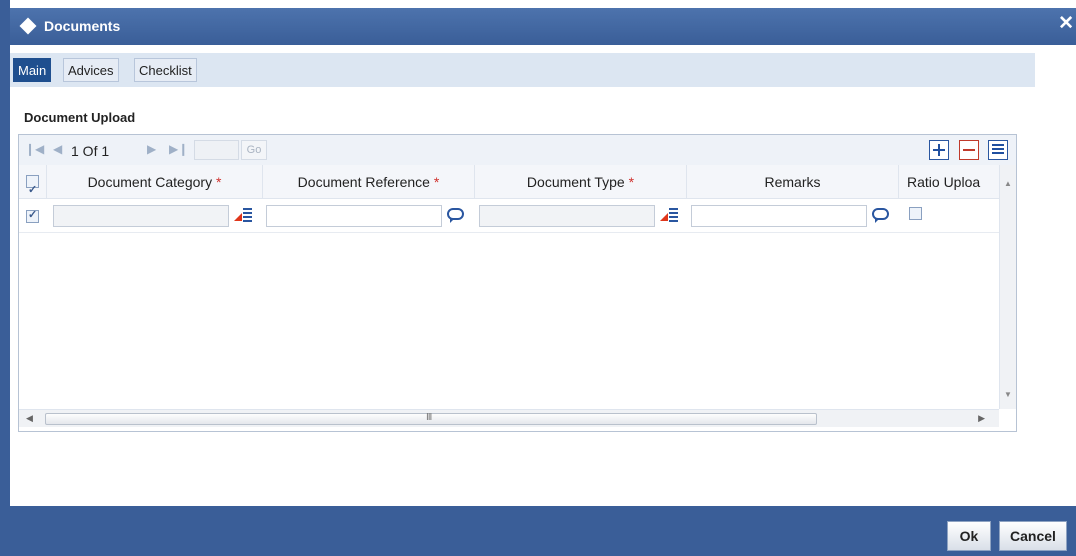 The width and height of the screenshot is (1076, 556). I want to click on vertical-scrollbar: ▲ ▼, so click(1007, 287).